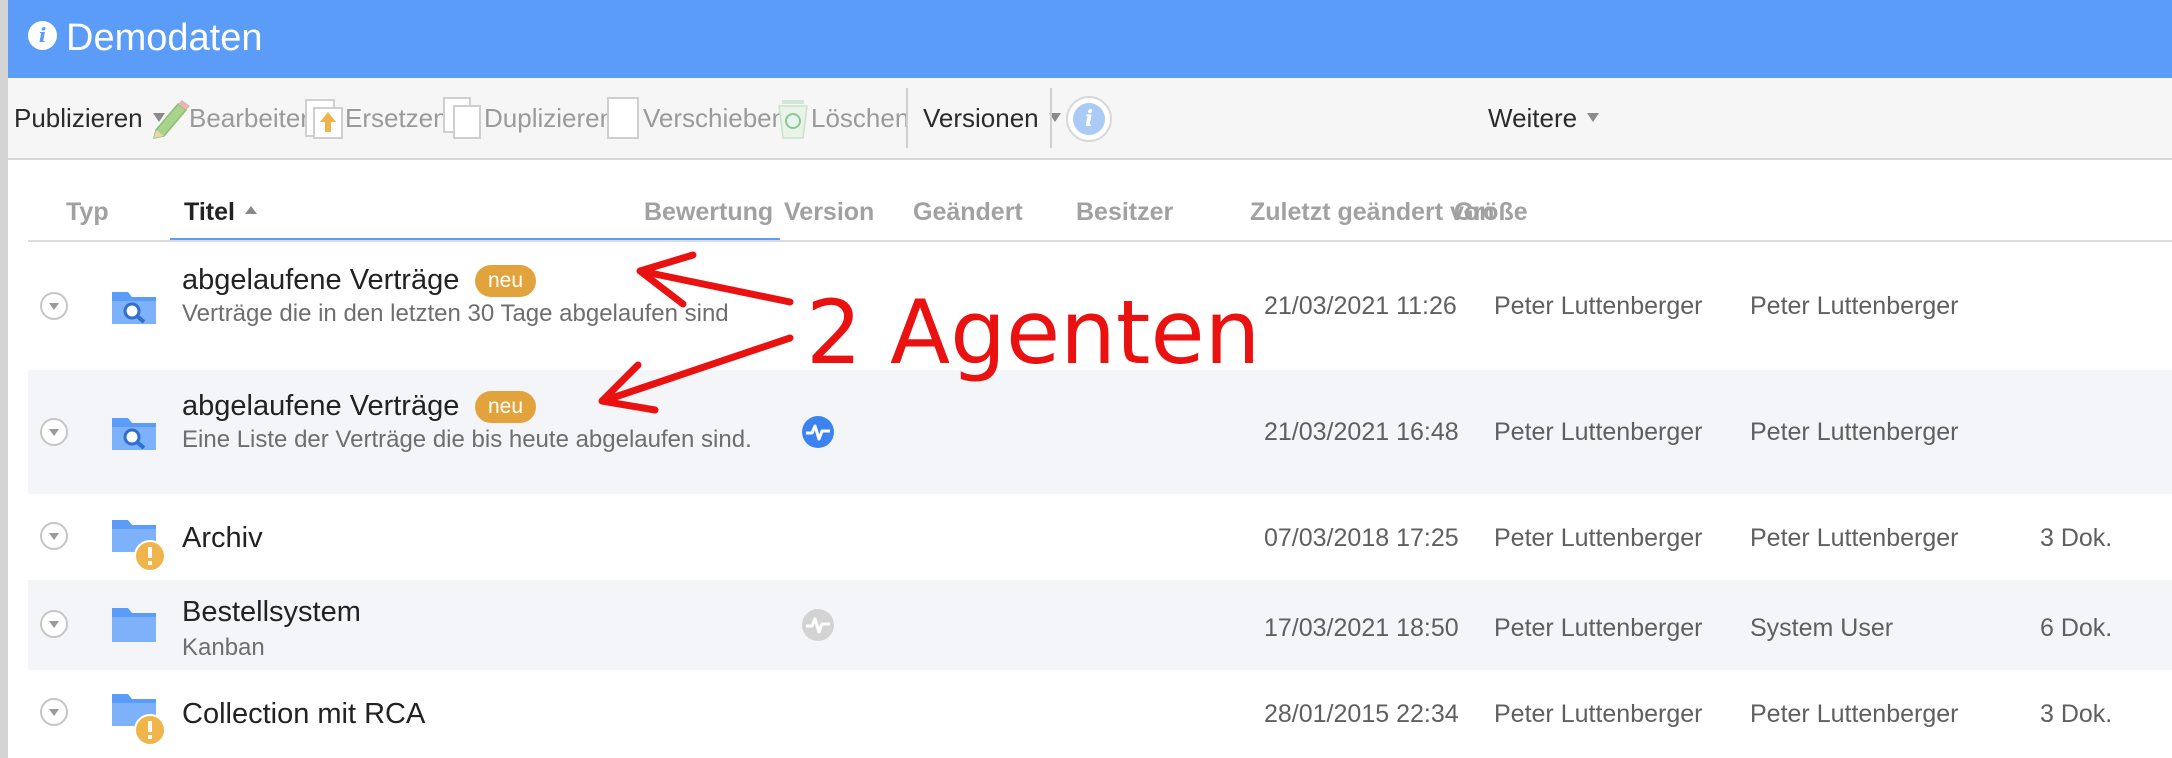 This screenshot has width=2172, height=758. I want to click on versions-button: Versionen, so click(992, 118).